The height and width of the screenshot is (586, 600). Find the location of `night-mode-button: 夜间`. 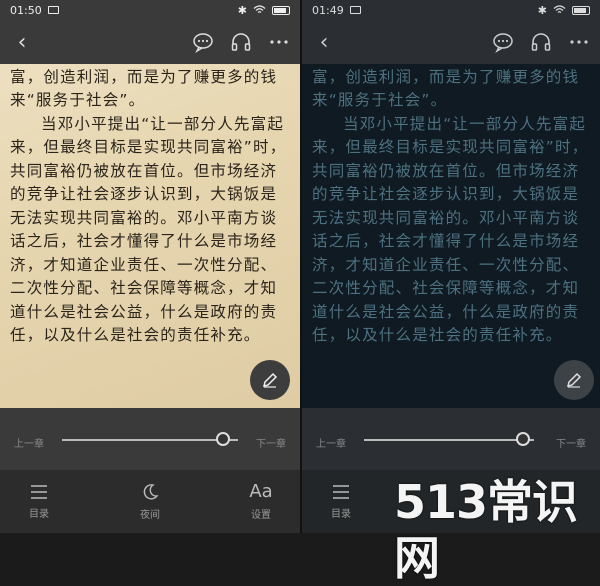

night-mode-button: 夜间 is located at coordinates (150, 501).